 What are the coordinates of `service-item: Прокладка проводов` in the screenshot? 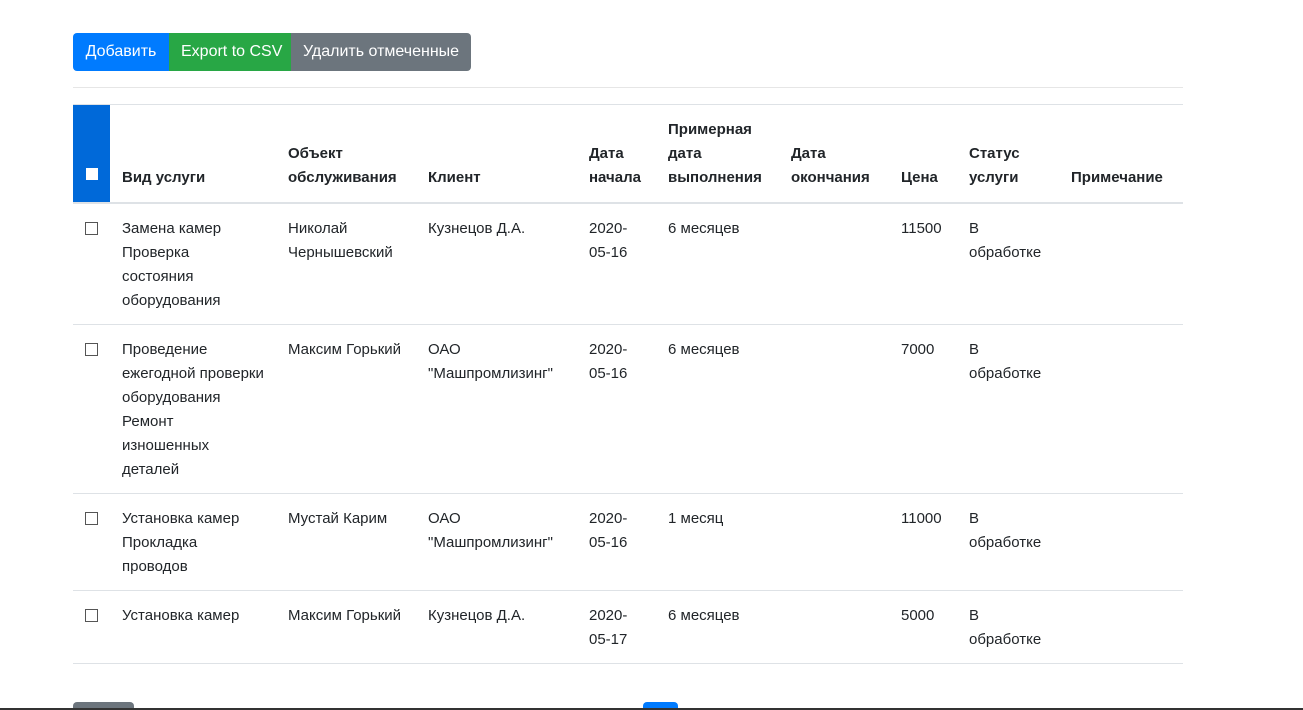 It's located at (160, 554).